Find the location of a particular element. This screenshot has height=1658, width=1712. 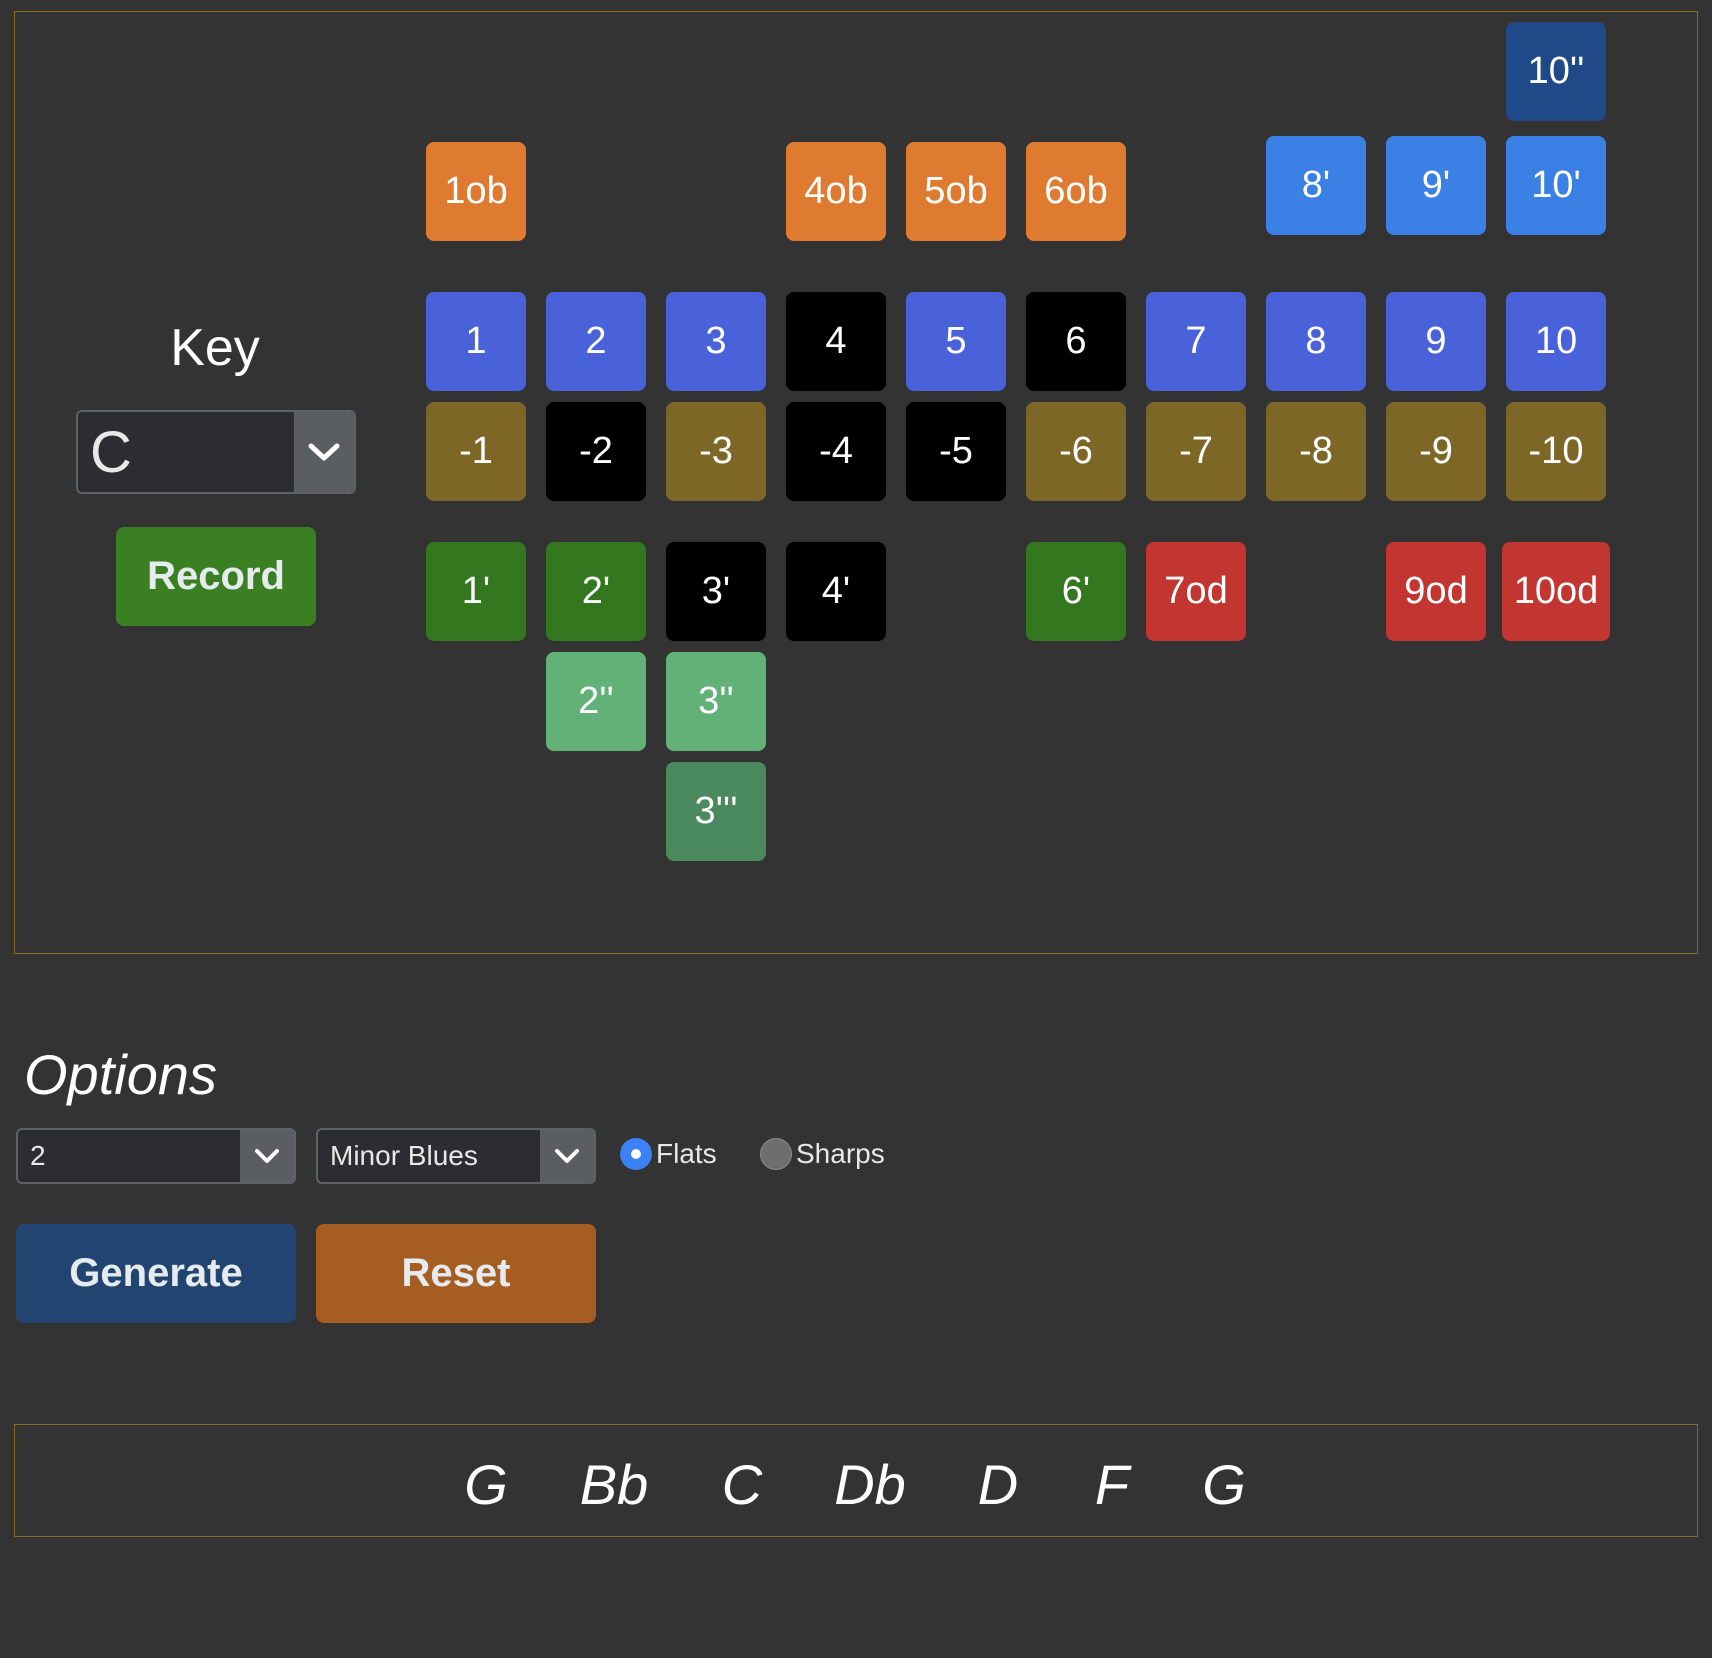

hole-1-overblow-tile: 1ob is located at coordinates (476, 191).